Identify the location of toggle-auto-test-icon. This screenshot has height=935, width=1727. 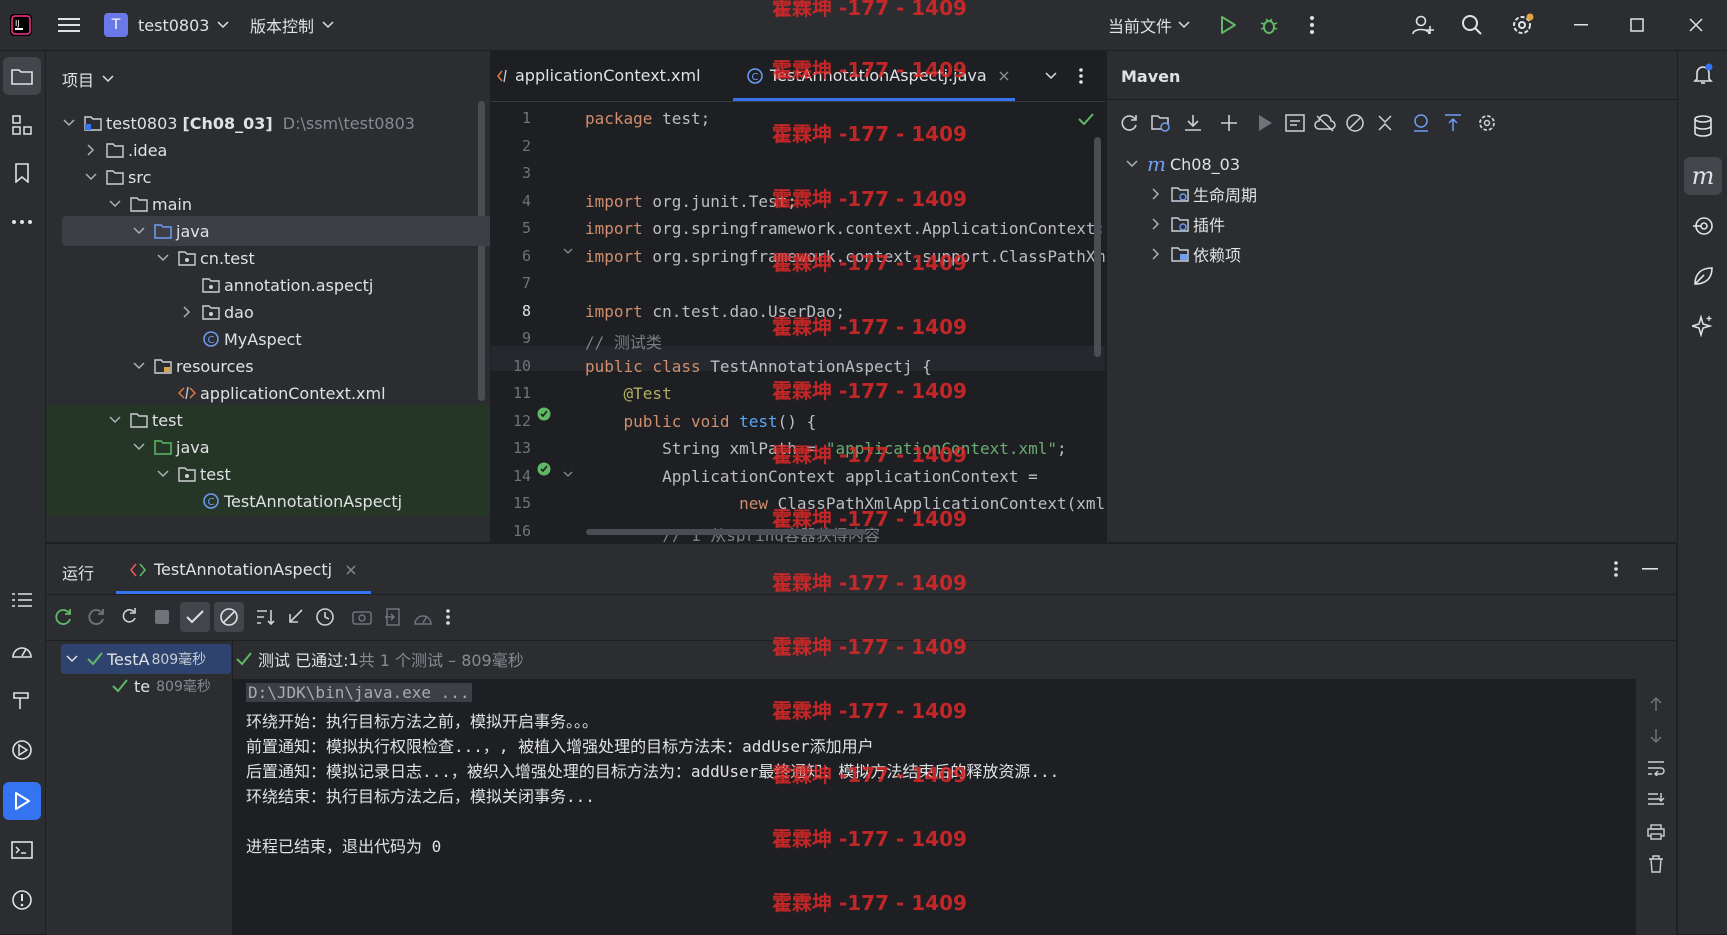
(129, 617).